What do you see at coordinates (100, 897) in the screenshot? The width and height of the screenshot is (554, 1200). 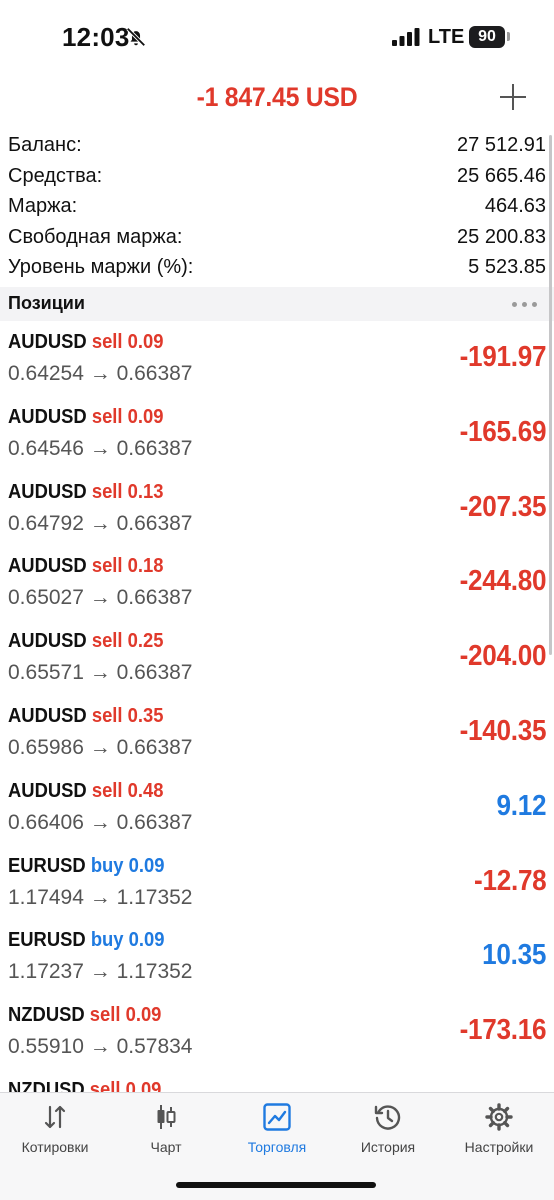 I see `position-prices: 1.17494 → 1.17352` at bounding box center [100, 897].